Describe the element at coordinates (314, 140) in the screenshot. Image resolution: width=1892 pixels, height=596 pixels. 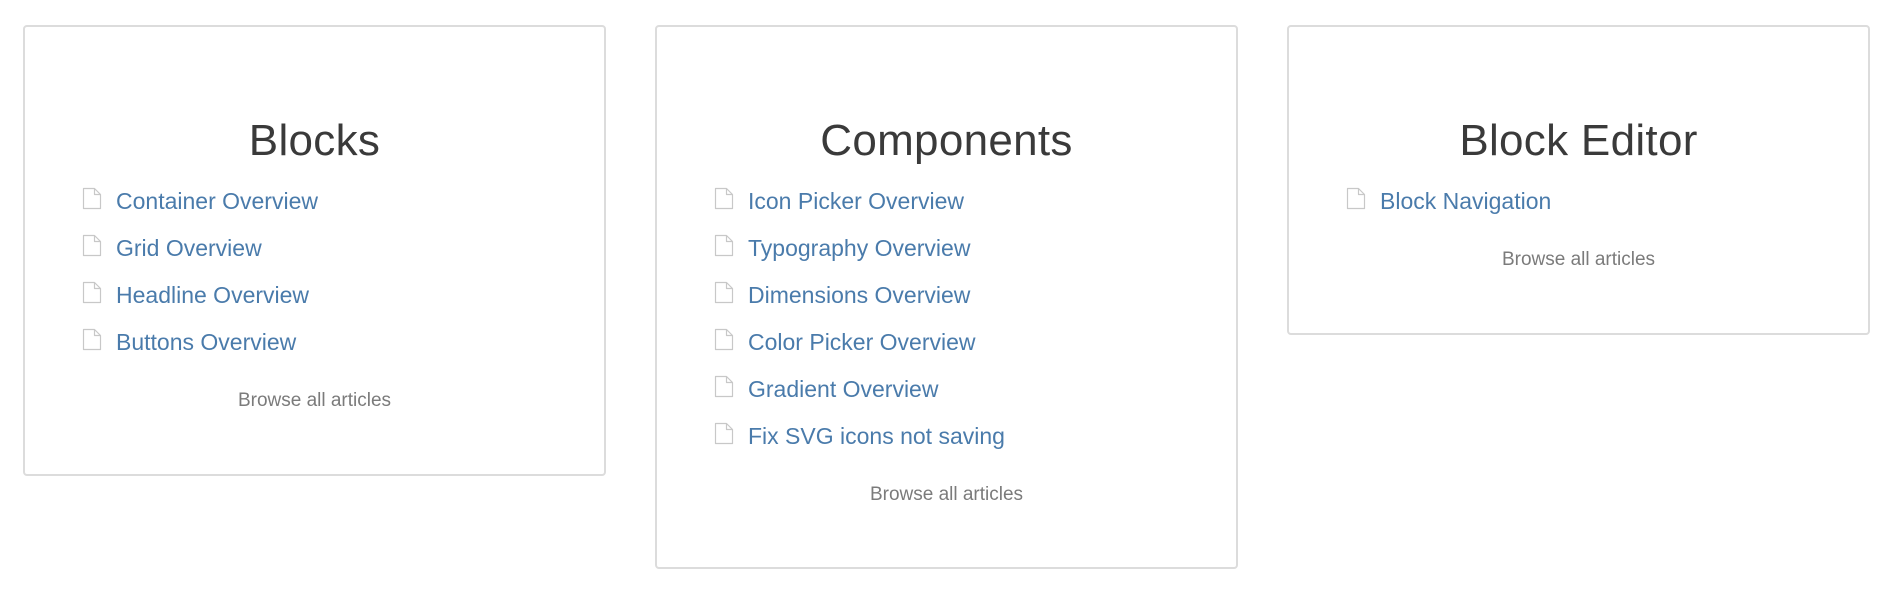
I see `category-title: Blocks` at that location.